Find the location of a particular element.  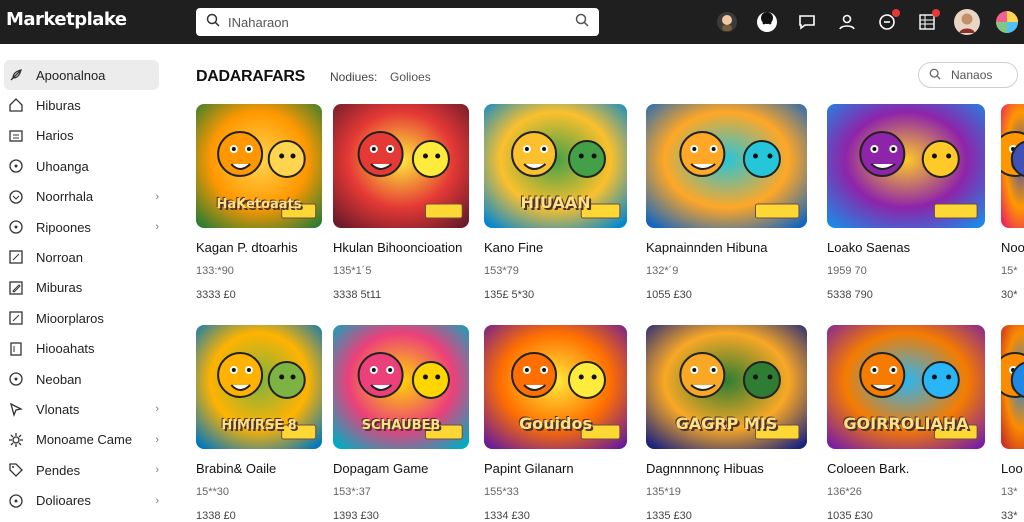

game-rating: 155*33 is located at coordinates (501, 492).